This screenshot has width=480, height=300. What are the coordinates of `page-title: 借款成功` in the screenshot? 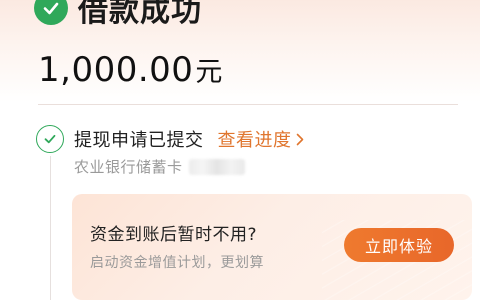 It's located at (140, 14).